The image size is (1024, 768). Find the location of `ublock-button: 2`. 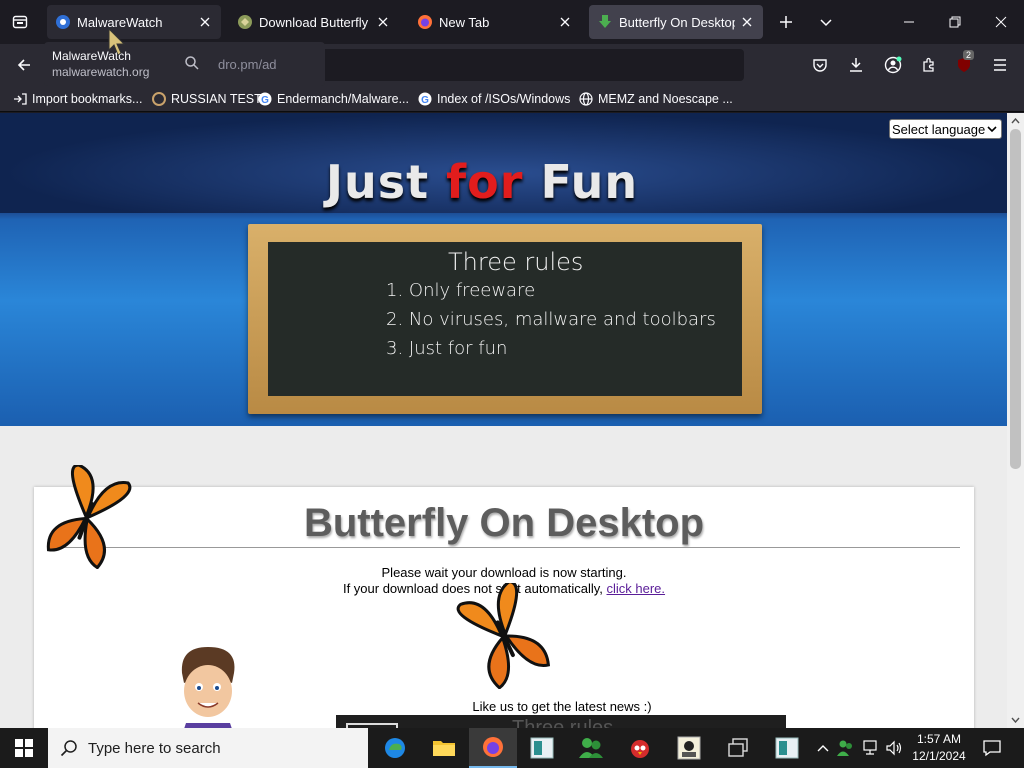

ublock-button: 2 is located at coordinates (964, 64).